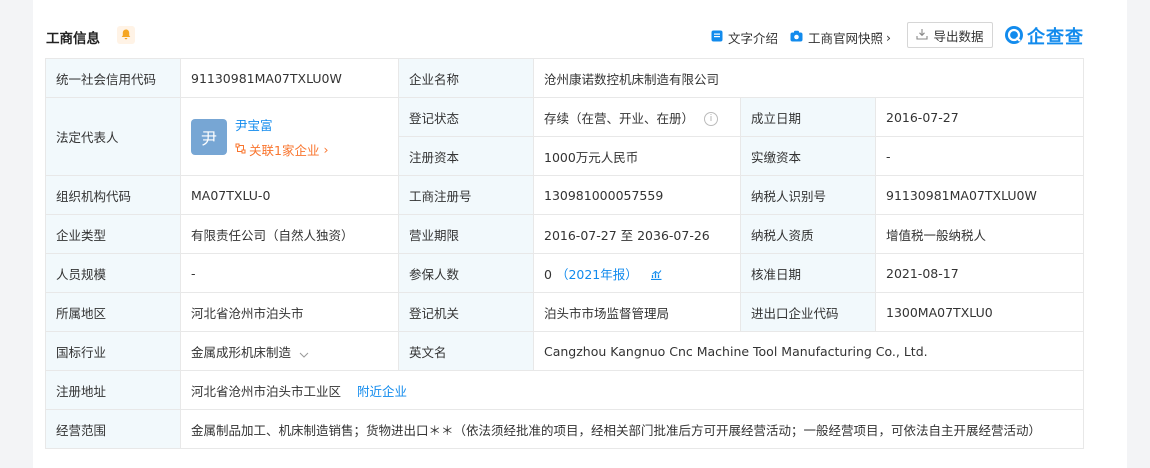  What do you see at coordinates (597, 274) in the screenshot?
I see `annual-report-link: （2021年报）` at bounding box center [597, 274].